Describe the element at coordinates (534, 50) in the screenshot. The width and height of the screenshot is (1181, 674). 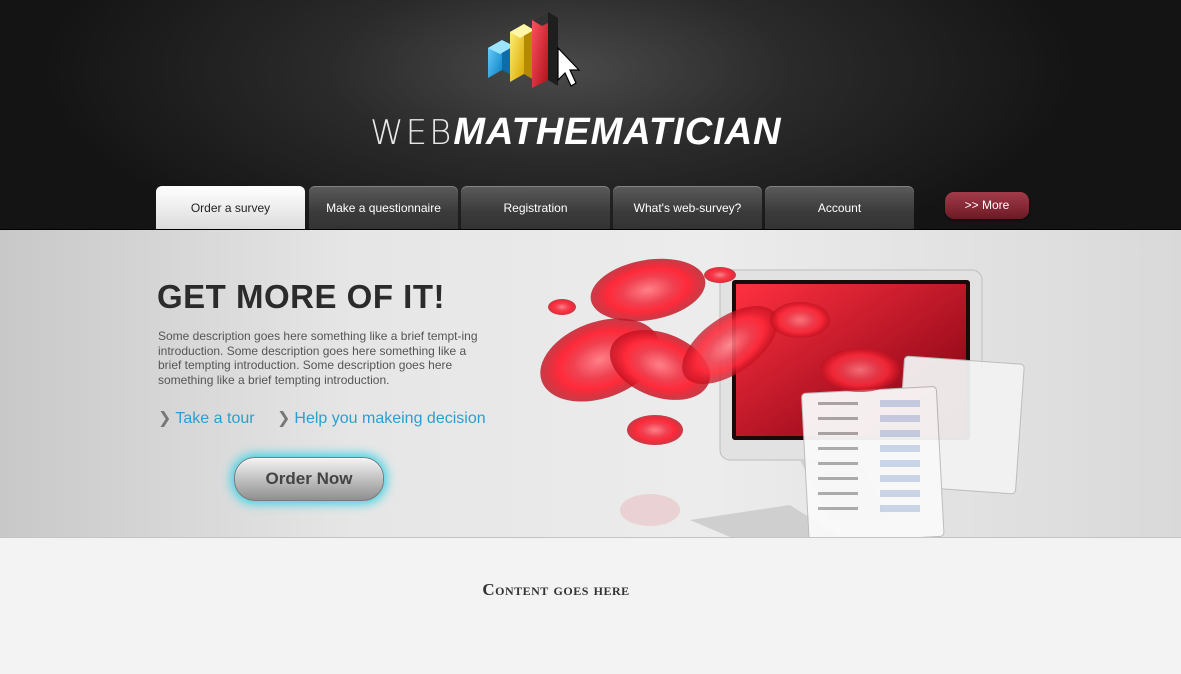
I see `bar-chart-cursor-icon` at that location.